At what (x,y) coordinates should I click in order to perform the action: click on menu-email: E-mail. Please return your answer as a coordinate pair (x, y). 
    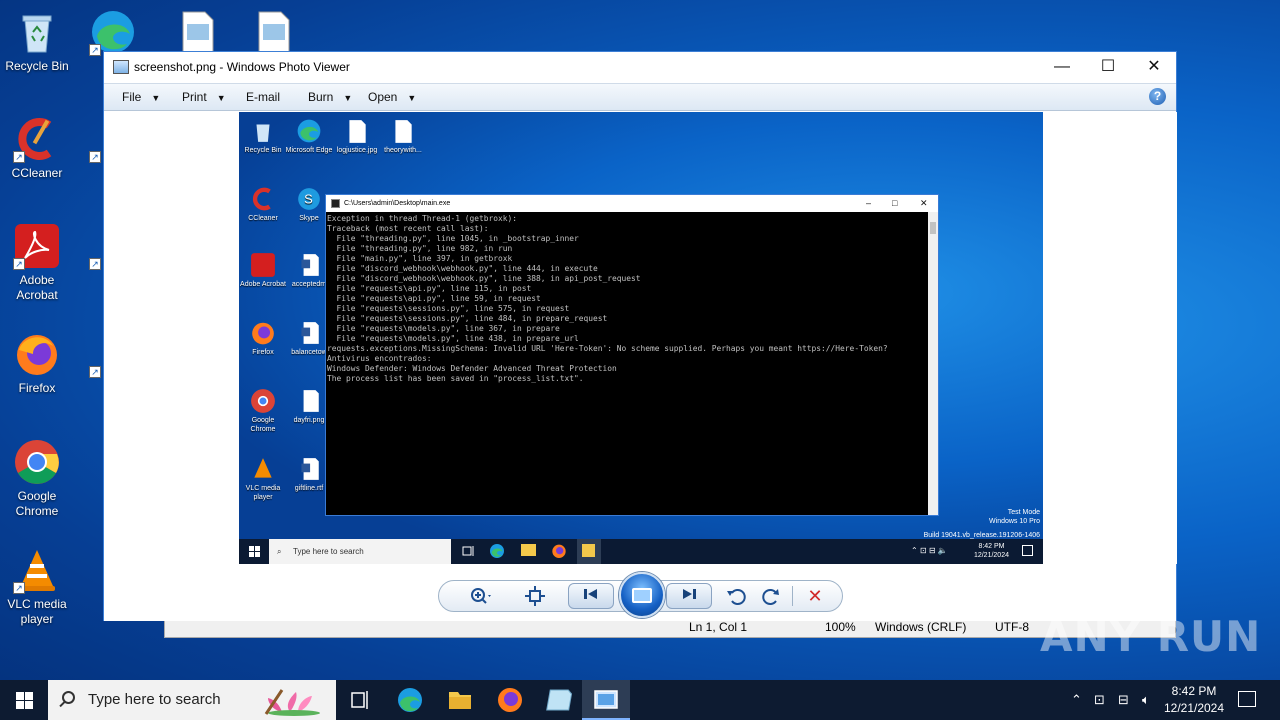
    Looking at the image, I should click on (263, 97).